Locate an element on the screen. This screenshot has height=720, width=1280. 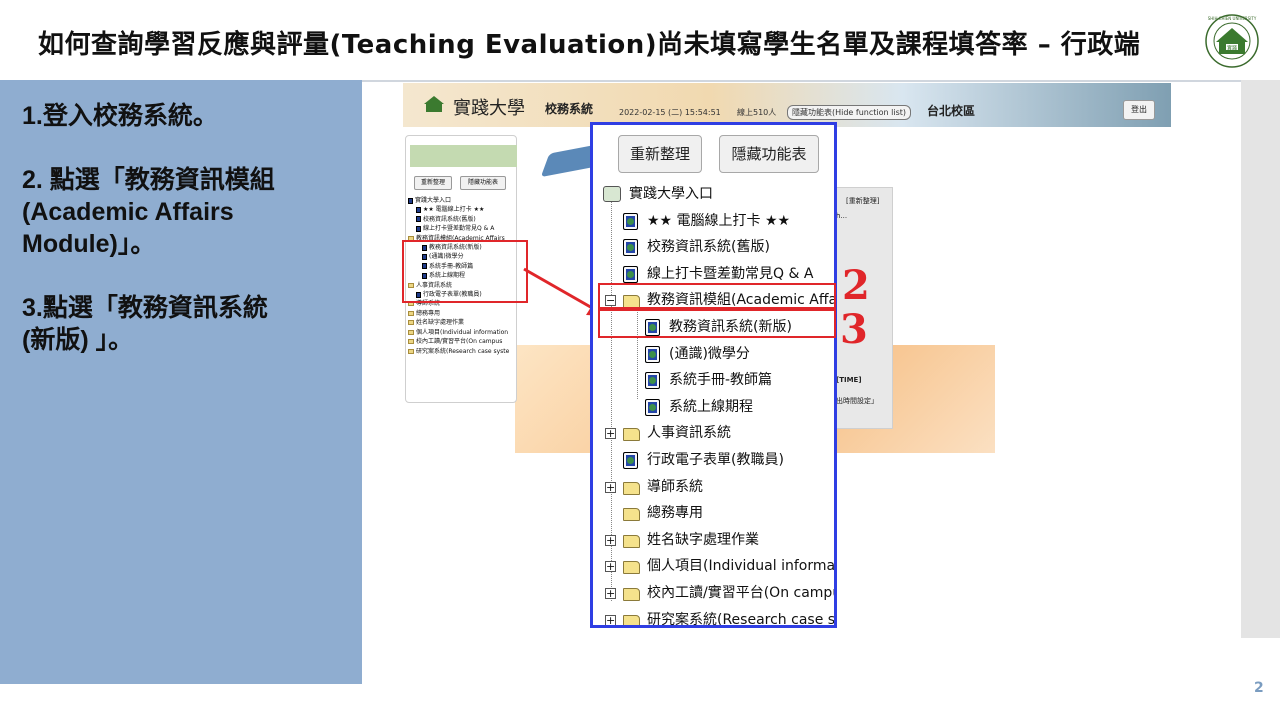
content-time-setting: 出時間設定」 is located at coordinates (857, 401).